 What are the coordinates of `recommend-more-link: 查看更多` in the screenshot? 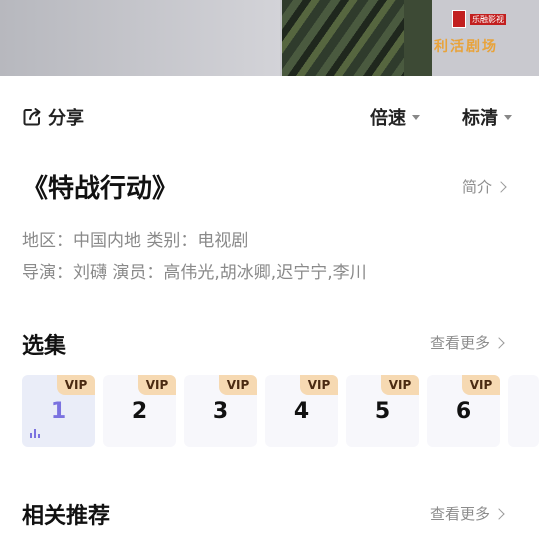 It's located at (467, 513).